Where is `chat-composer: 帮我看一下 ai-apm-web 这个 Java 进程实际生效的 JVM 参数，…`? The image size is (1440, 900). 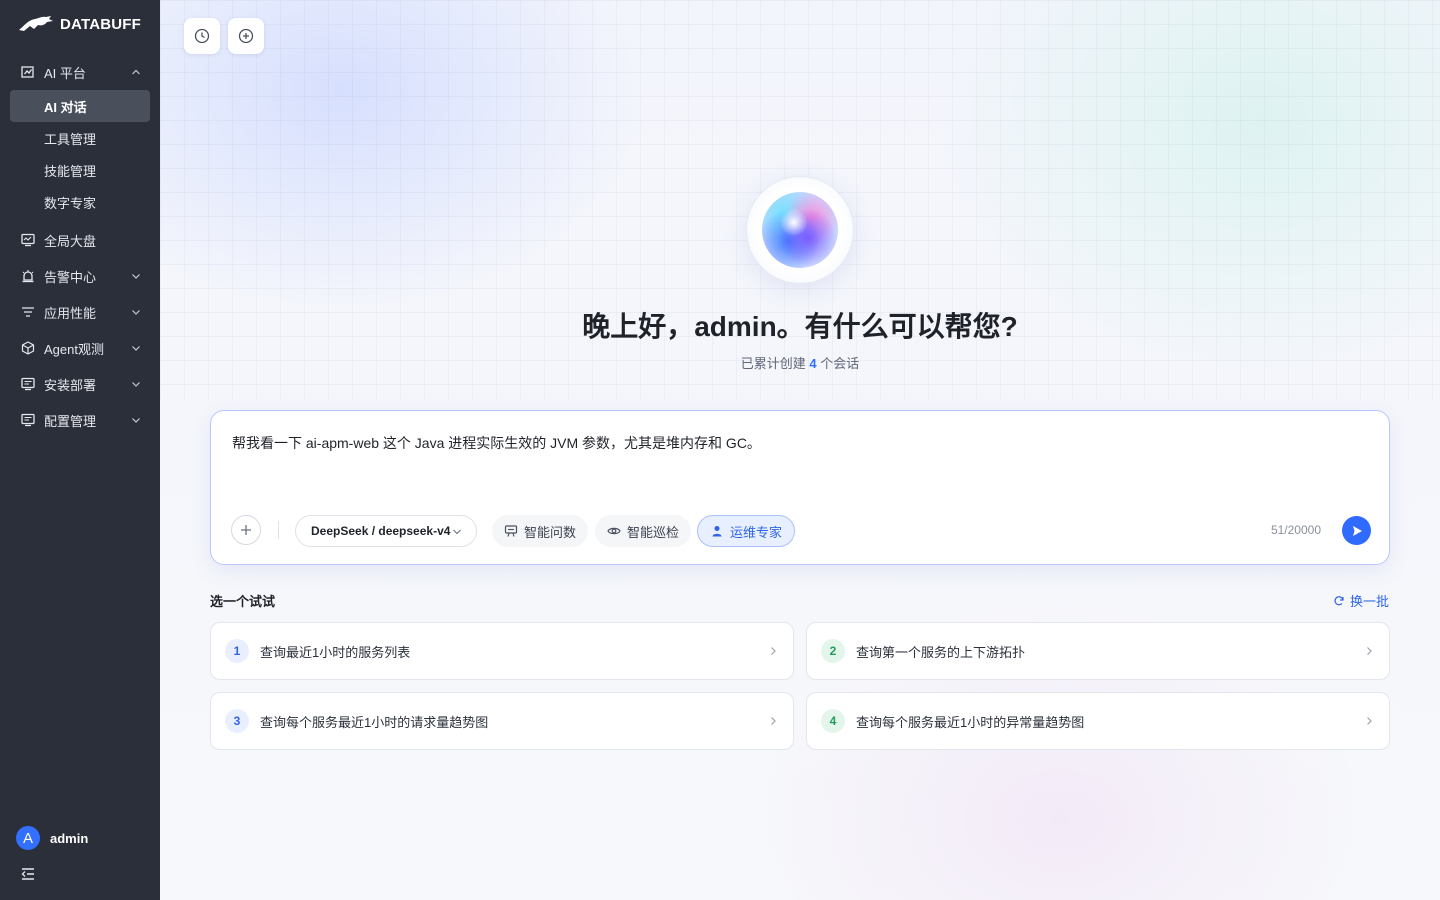 chat-composer: 帮我看一下 ai-apm-web 这个 Java 进程实际生效的 JVM 参数，… is located at coordinates (800, 487).